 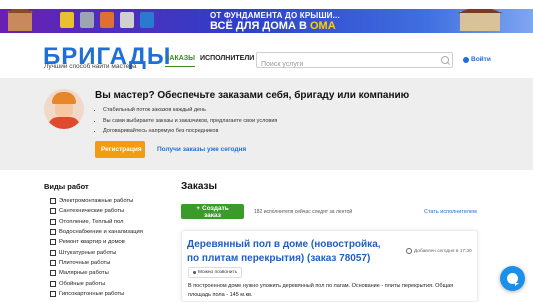 I want to click on hero-benefit: Стабильный поток заказов каждый день, so click(x=190, y=112).